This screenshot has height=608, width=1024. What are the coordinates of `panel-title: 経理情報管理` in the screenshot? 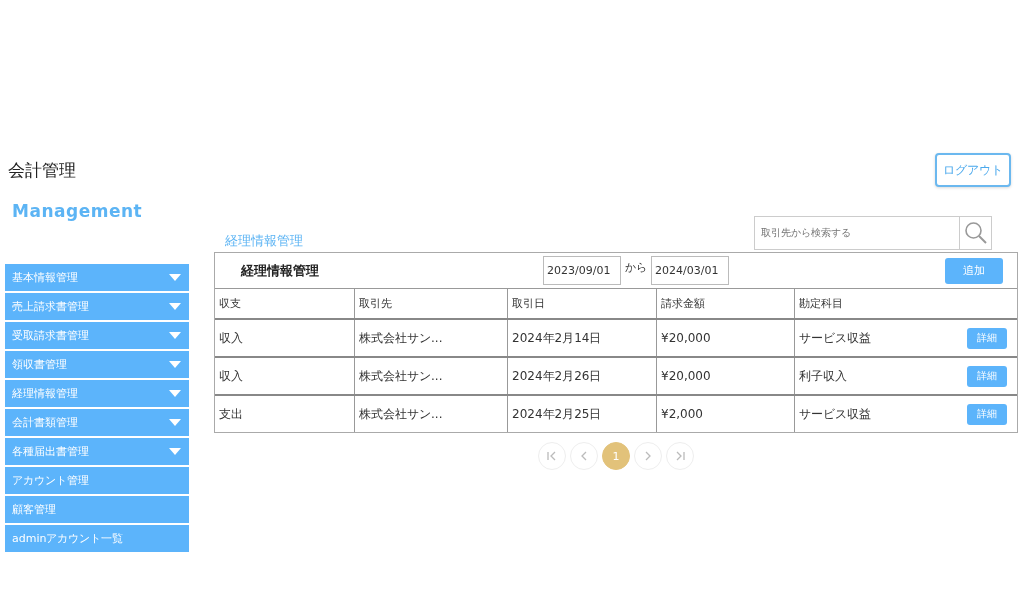 It's located at (279, 270).